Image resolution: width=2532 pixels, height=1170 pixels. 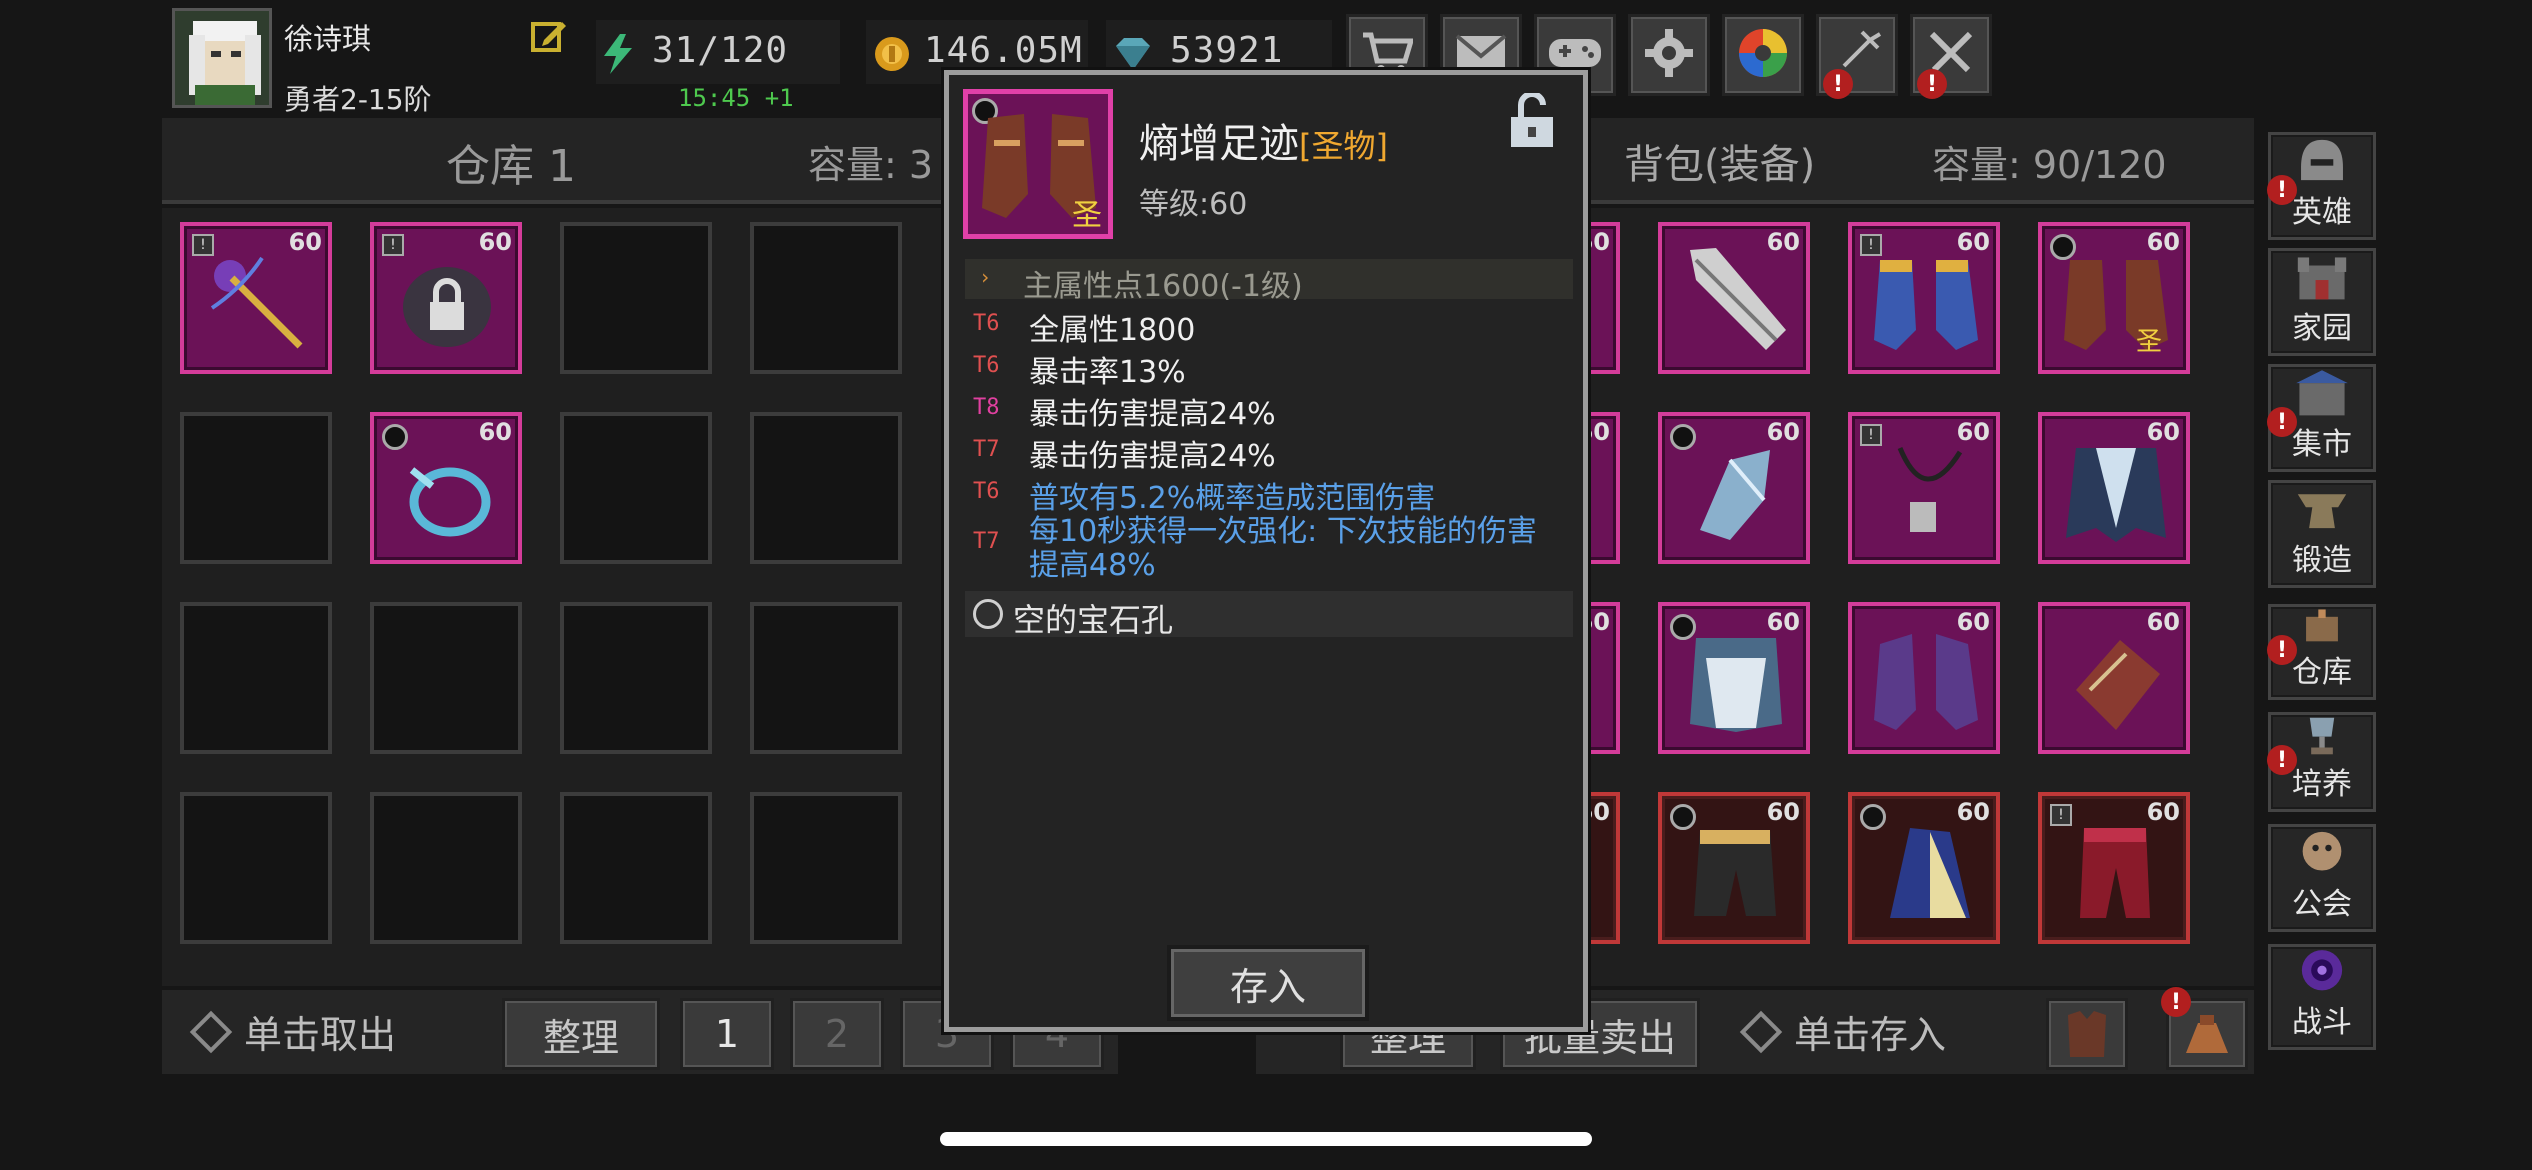 What do you see at coordinates (2322, 534) in the screenshot?
I see `nav-forge: 锻造` at bounding box center [2322, 534].